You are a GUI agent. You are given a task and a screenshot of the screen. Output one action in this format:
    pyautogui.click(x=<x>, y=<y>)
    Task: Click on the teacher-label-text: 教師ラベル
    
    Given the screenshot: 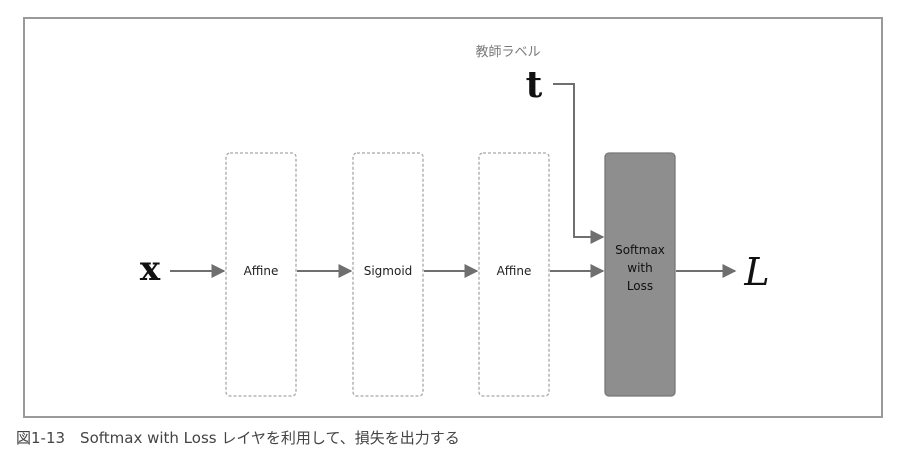 What is the action you would take?
    pyautogui.click(x=507, y=52)
    